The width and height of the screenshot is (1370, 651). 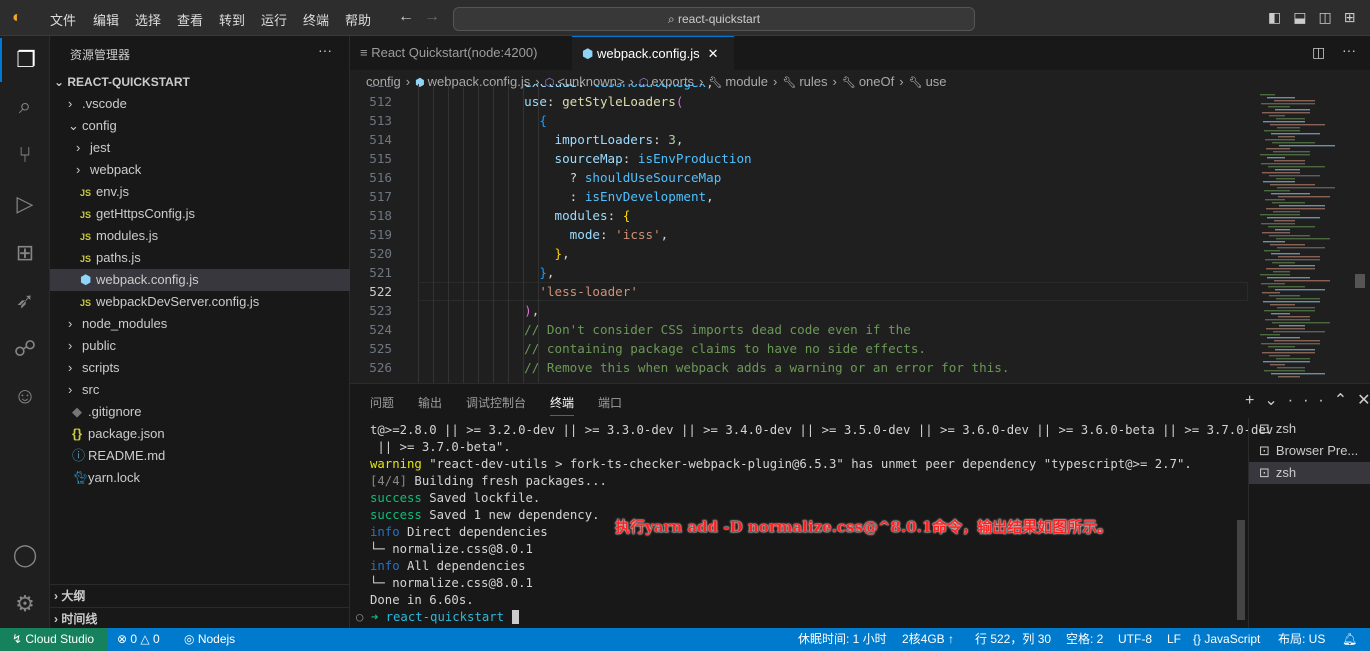 I want to click on menu-item-2: 选择, so click(x=148, y=19).